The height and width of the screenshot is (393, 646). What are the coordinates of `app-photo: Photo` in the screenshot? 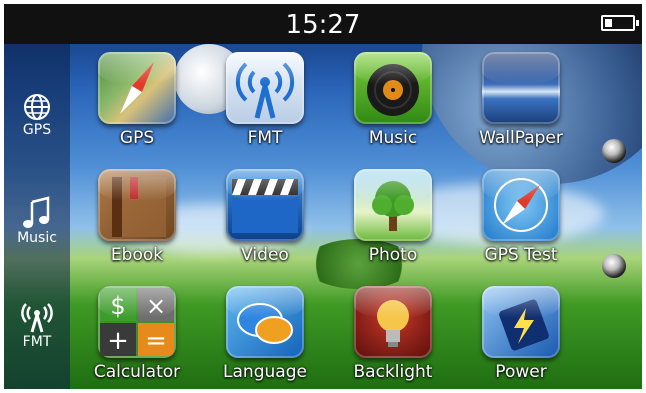 It's located at (393, 221).